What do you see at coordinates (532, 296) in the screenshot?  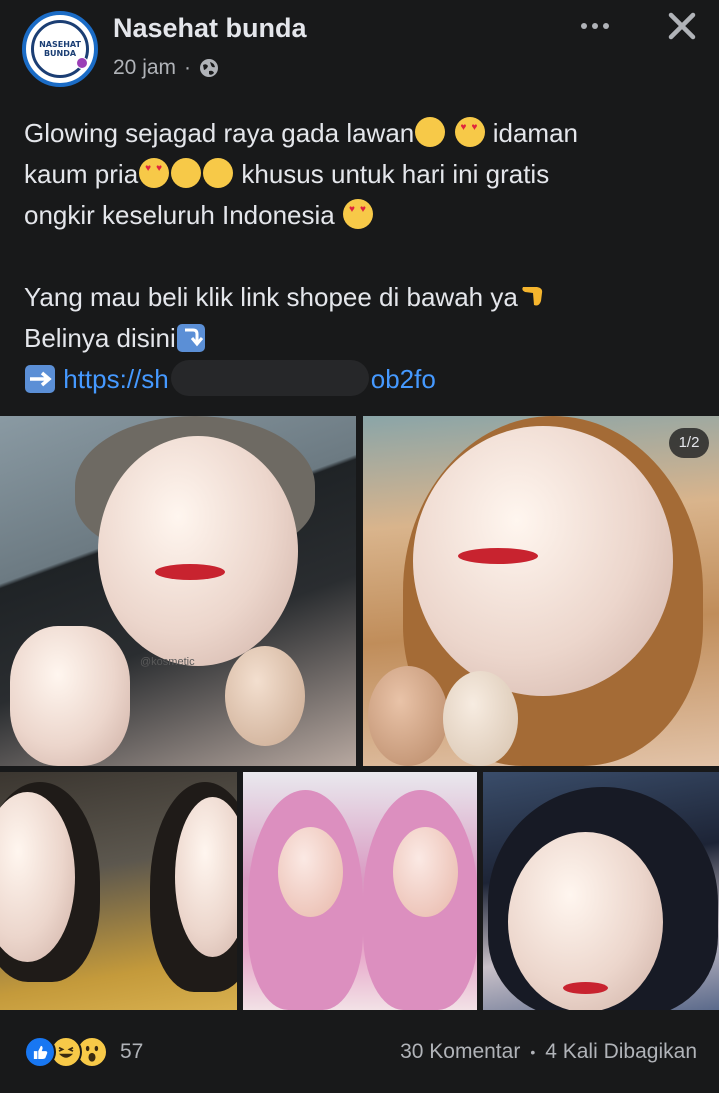 I see `point-down-icon` at bounding box center [532, 296].